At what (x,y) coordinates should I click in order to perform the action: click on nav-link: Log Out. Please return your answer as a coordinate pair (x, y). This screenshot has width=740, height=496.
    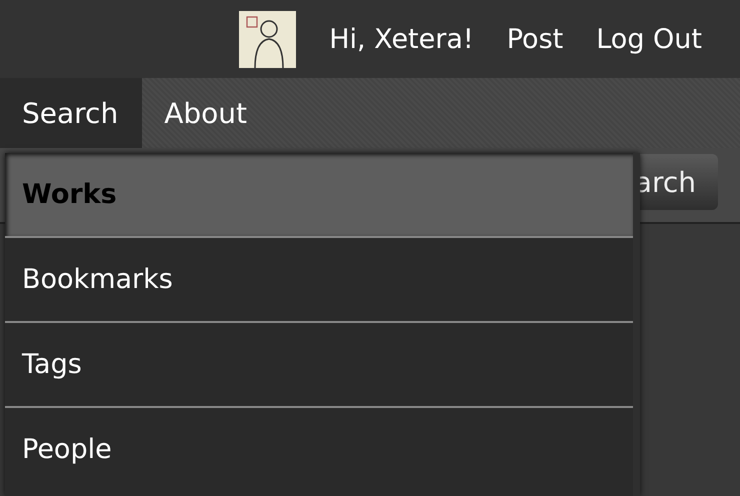
    Looking at the image, I should click on (649, 39).